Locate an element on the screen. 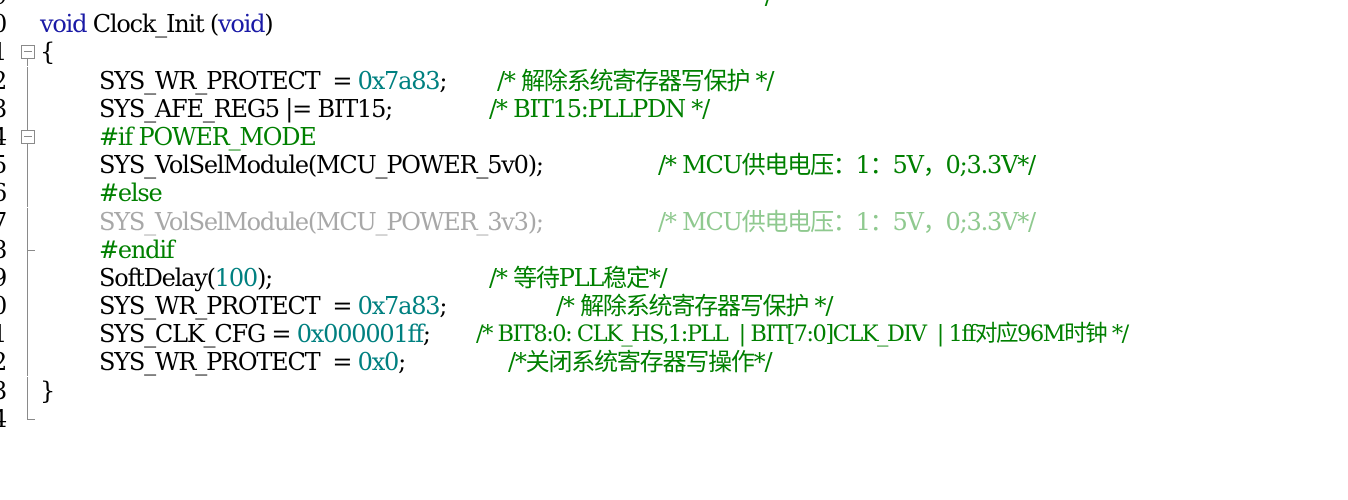 This screenshot has width=1348, height=500. line-number: 6 is located at coordinates (6, 193).